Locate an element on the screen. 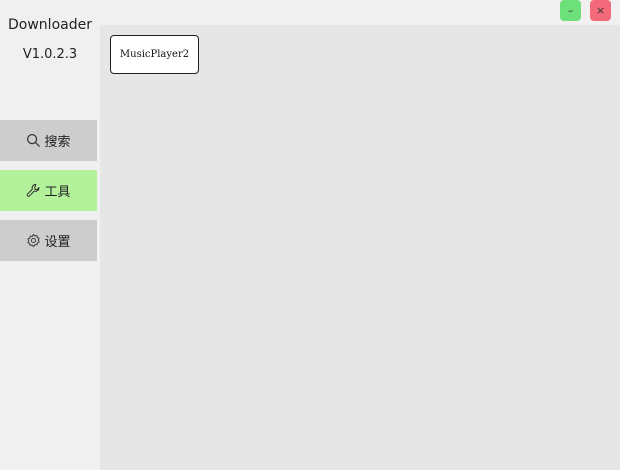 This screenshot has width=620, height=470. app-title: Downloader is located at coordinates (50, 25).